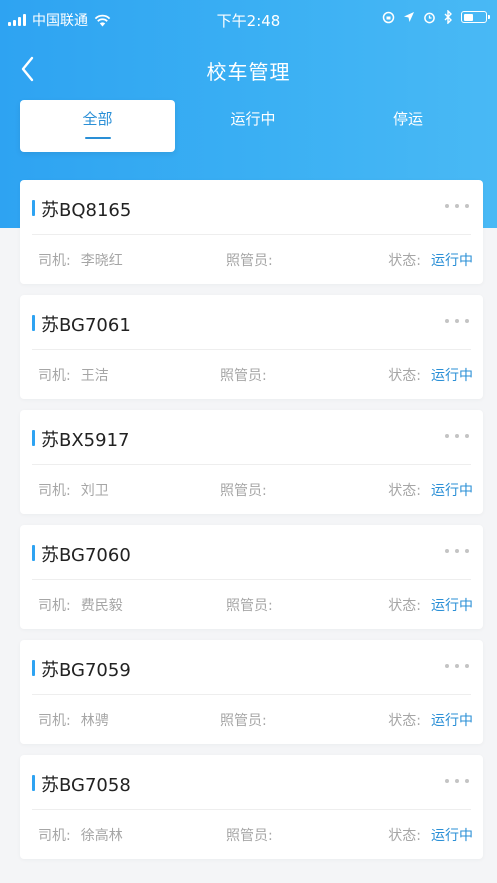 Image resolution: width=497 pixels, height=883 pixels. I want to click on driver-name: 费民毅, so click(101, 606).